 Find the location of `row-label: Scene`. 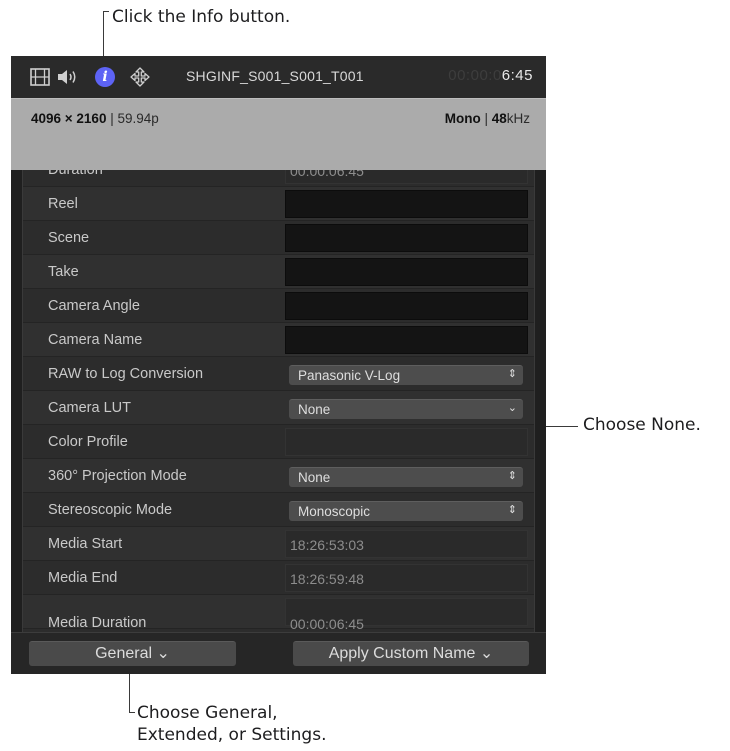

row-label: Scene is located at coordinates (69, 238).